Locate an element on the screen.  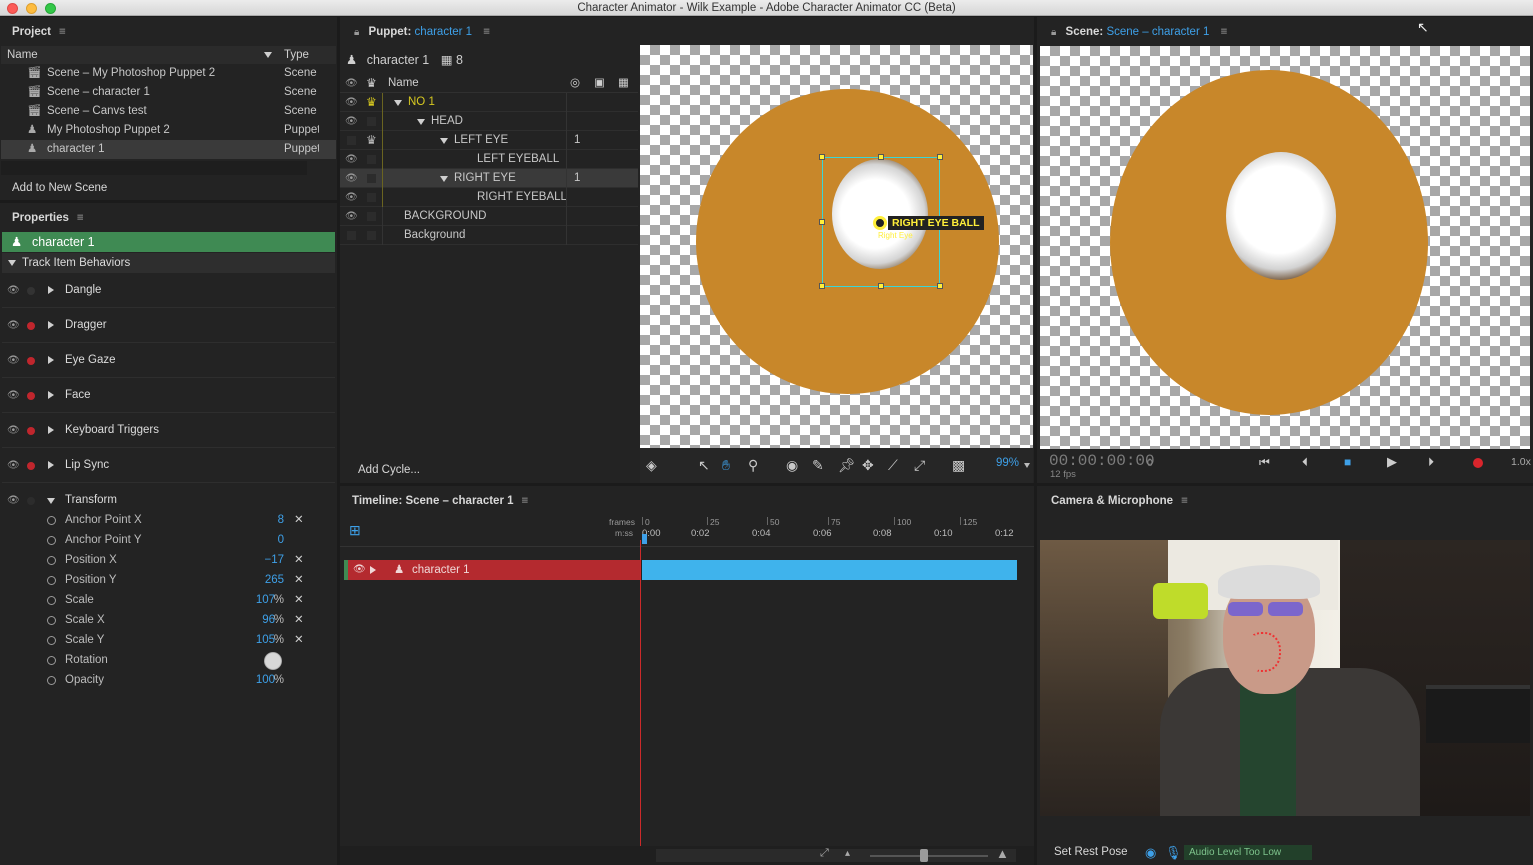
webcam-icon: ◉ is located at coordinates (1150, 852).